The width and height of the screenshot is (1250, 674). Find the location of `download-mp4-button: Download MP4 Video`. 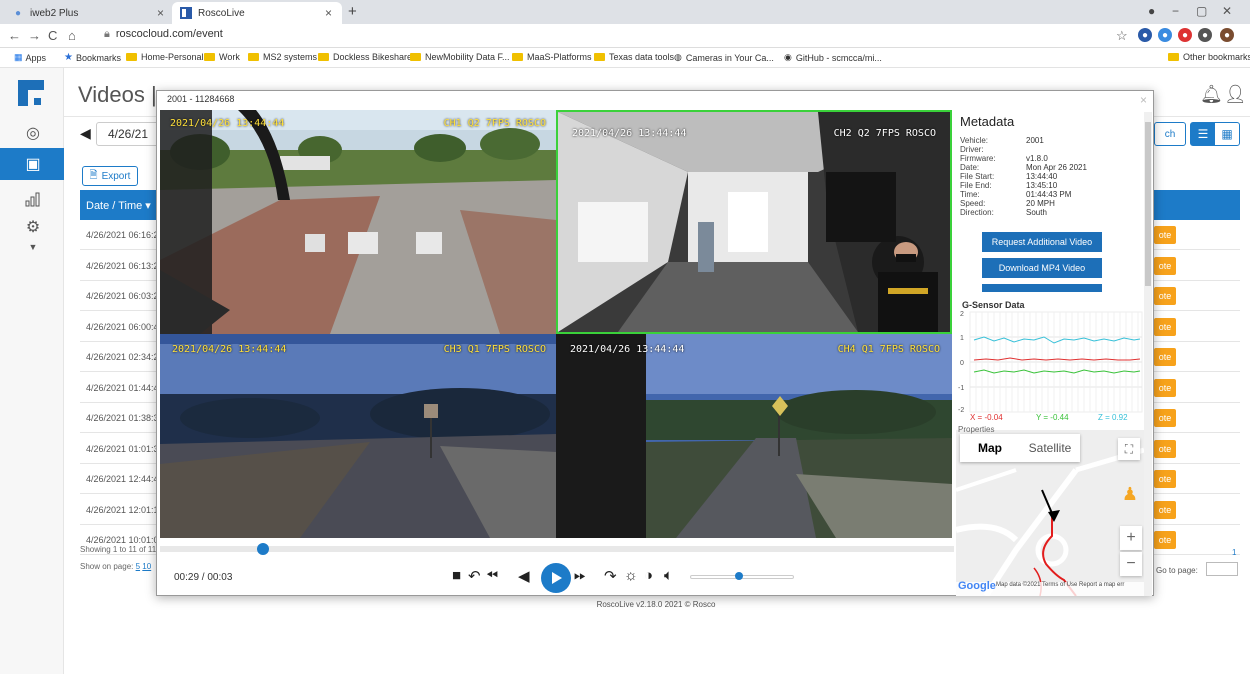

download-mp4-button: Download MP4 Video is located at coordinates (1042, 268).